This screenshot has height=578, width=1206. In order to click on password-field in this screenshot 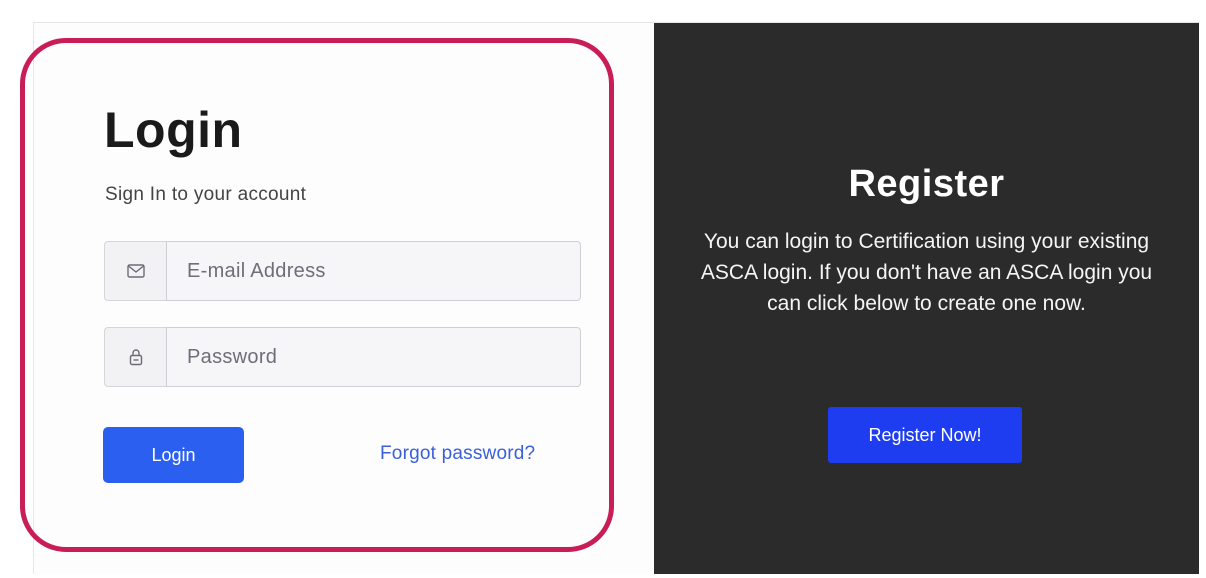, I will do `click(373, 357)`.